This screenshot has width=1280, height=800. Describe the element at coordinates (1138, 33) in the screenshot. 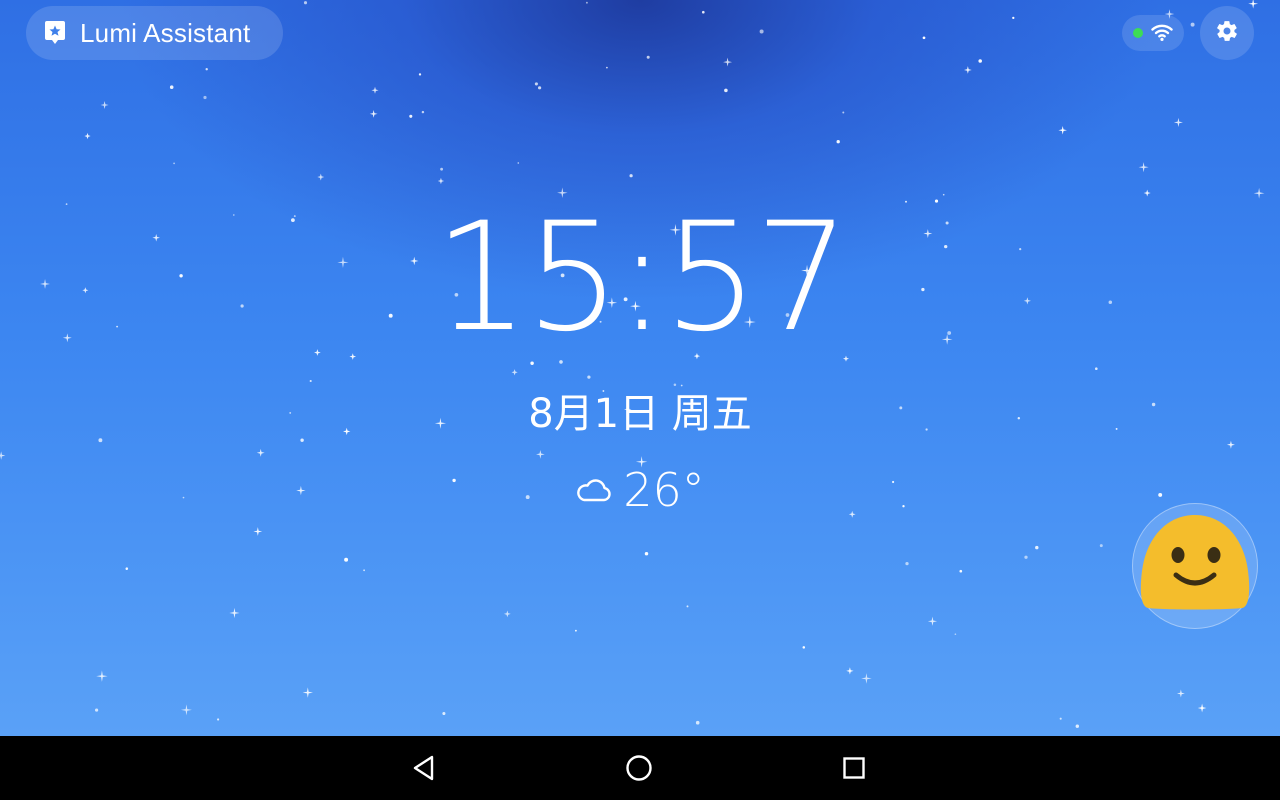

I see `connection-dot` at that location.